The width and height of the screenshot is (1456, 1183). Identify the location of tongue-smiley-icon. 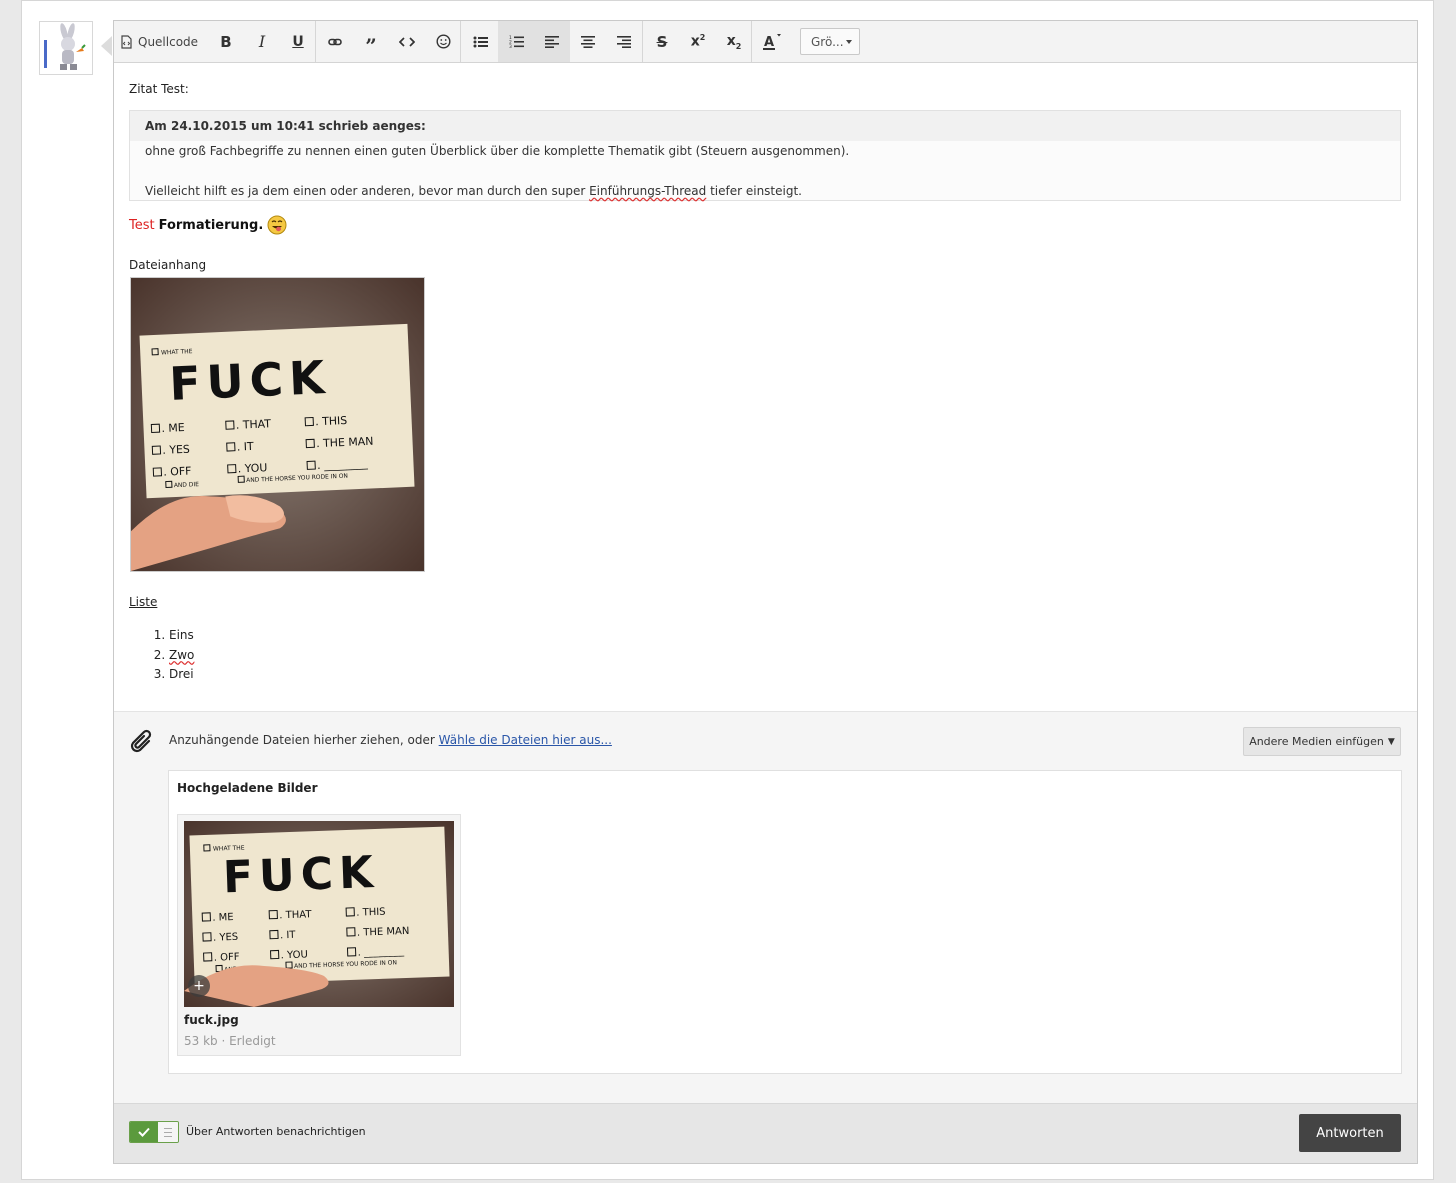
(277, 225).